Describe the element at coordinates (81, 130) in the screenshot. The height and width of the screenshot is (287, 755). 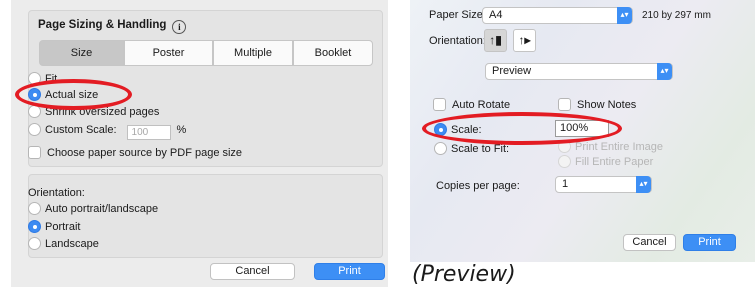
I see `custom-scale-label: Custom Scale:` at that location.